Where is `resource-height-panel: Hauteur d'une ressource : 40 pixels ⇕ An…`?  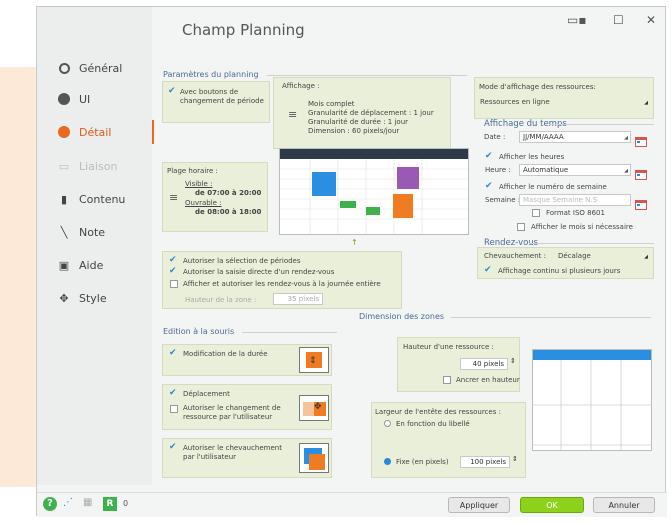 resource-height-panel: Hauteur d'une ressource : 40 pixels ⇕ An… is located at coordinates (458, 364).